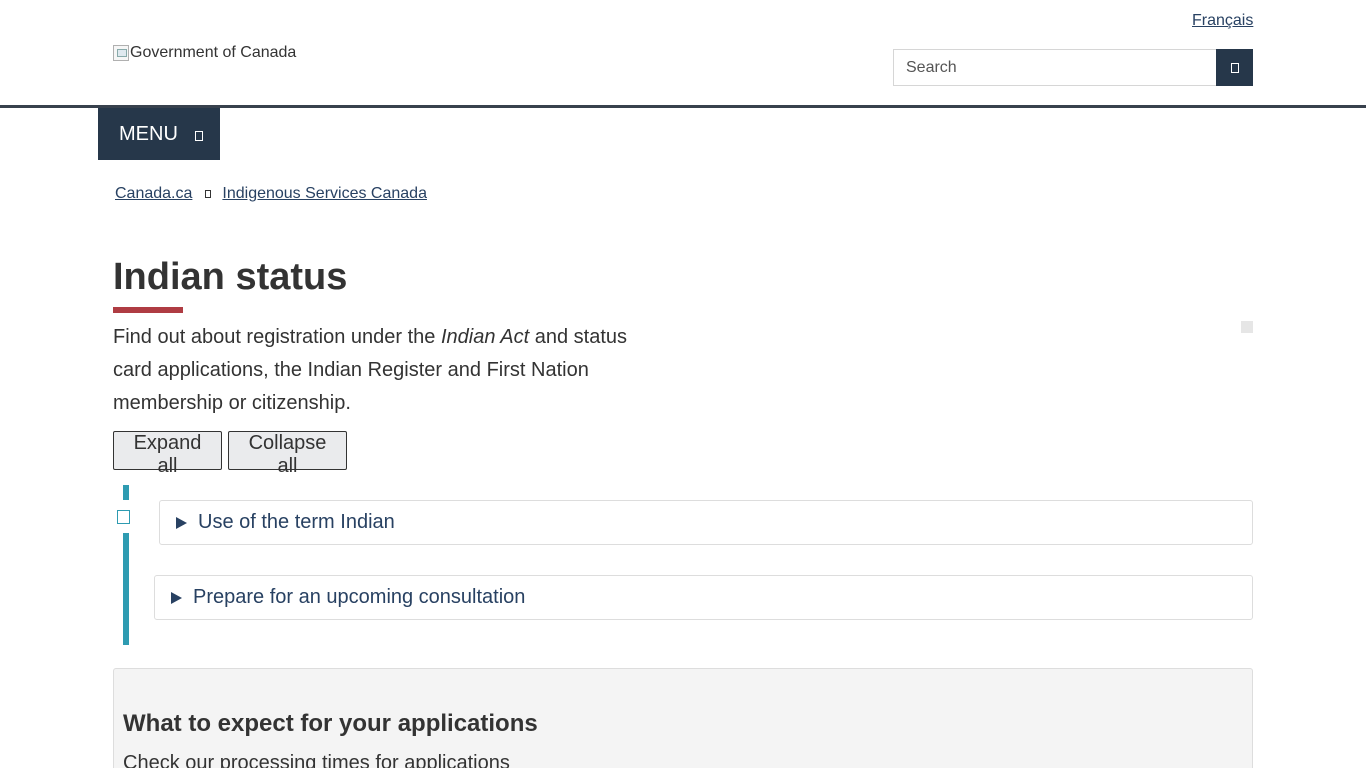 The height and width of the screenshot is (768, 1366). I want to click on search-icon, so click(1234, 67).